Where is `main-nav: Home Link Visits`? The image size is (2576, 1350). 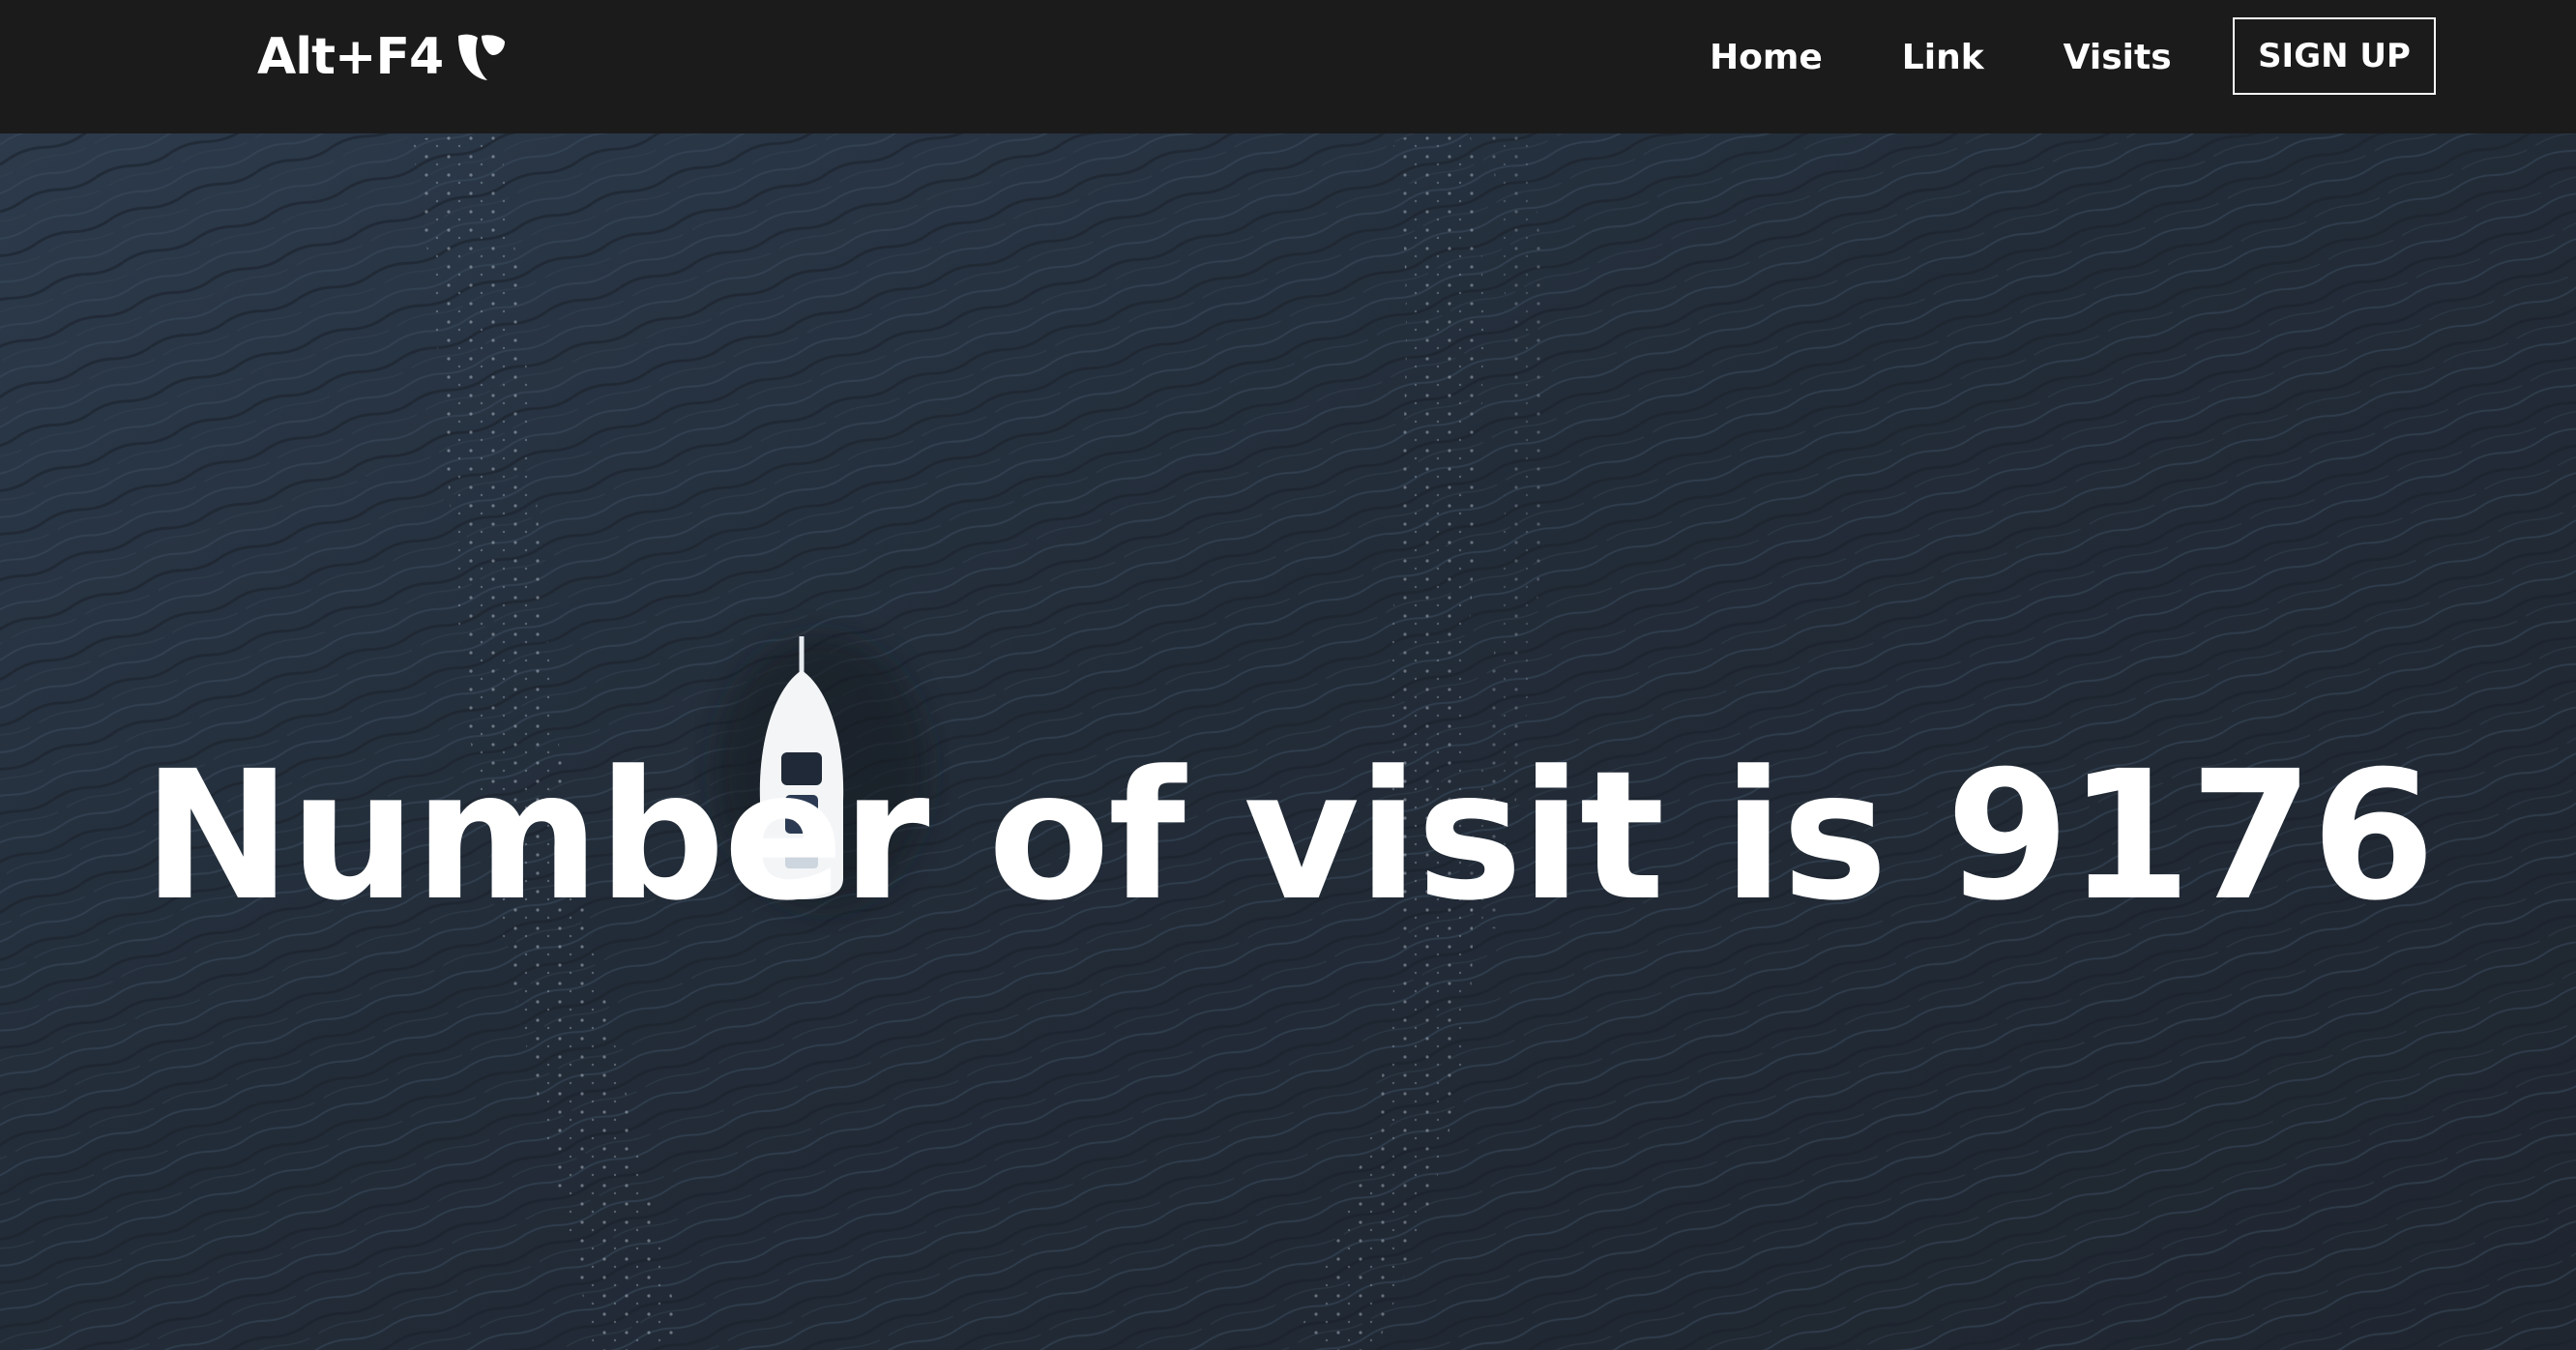 main-nav: Home Link Visits is located at coordinates (1980, 57).